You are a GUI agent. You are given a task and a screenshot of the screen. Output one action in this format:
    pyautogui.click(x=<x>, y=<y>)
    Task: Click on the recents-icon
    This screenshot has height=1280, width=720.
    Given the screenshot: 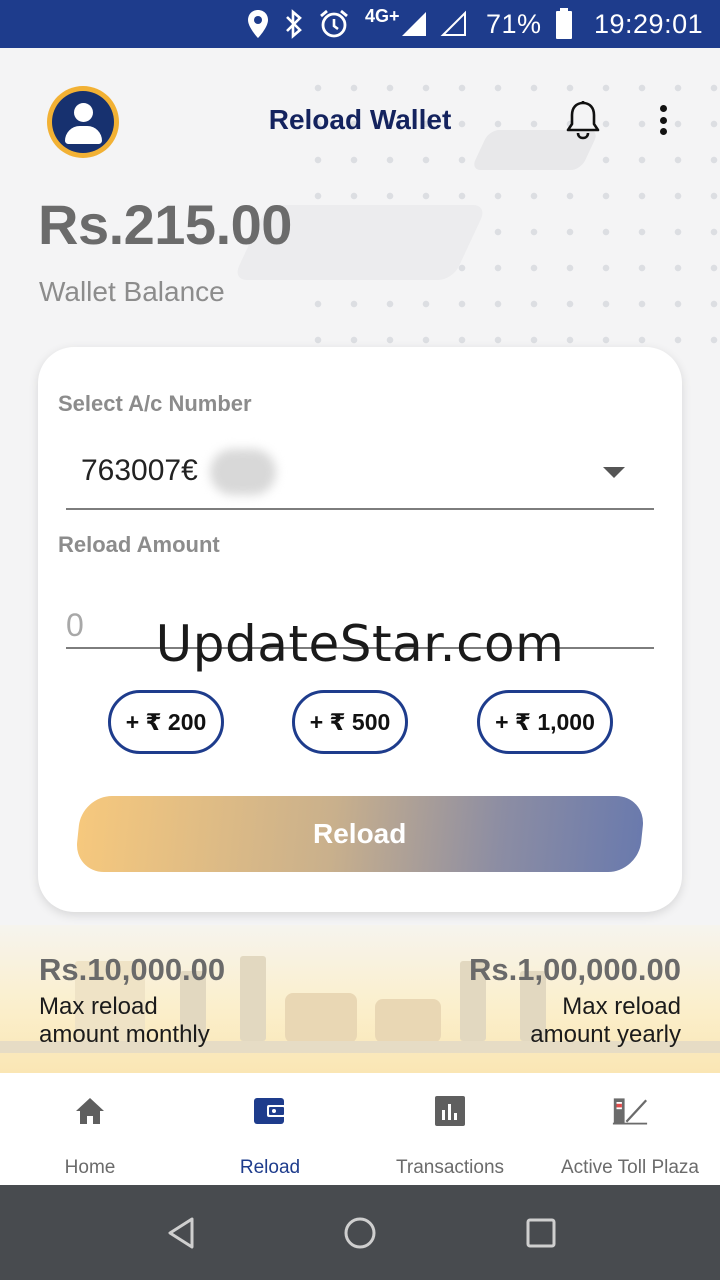 What is the action you would take?
    pyautogui.click(x=541, y=1233)
    